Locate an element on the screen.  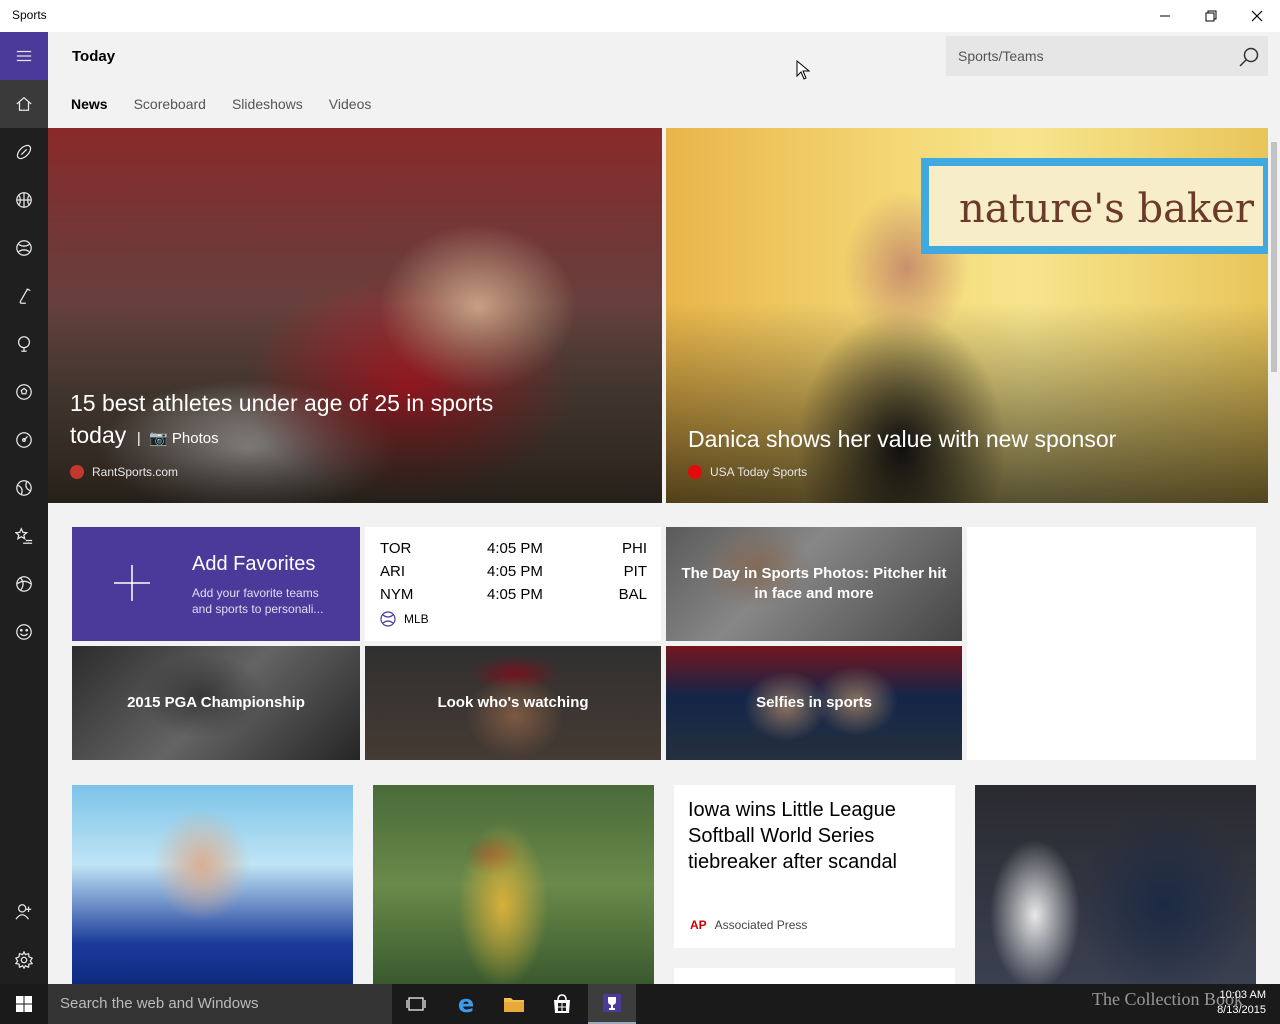
tile-photo-quarterback is located at coordinates (212, 884).